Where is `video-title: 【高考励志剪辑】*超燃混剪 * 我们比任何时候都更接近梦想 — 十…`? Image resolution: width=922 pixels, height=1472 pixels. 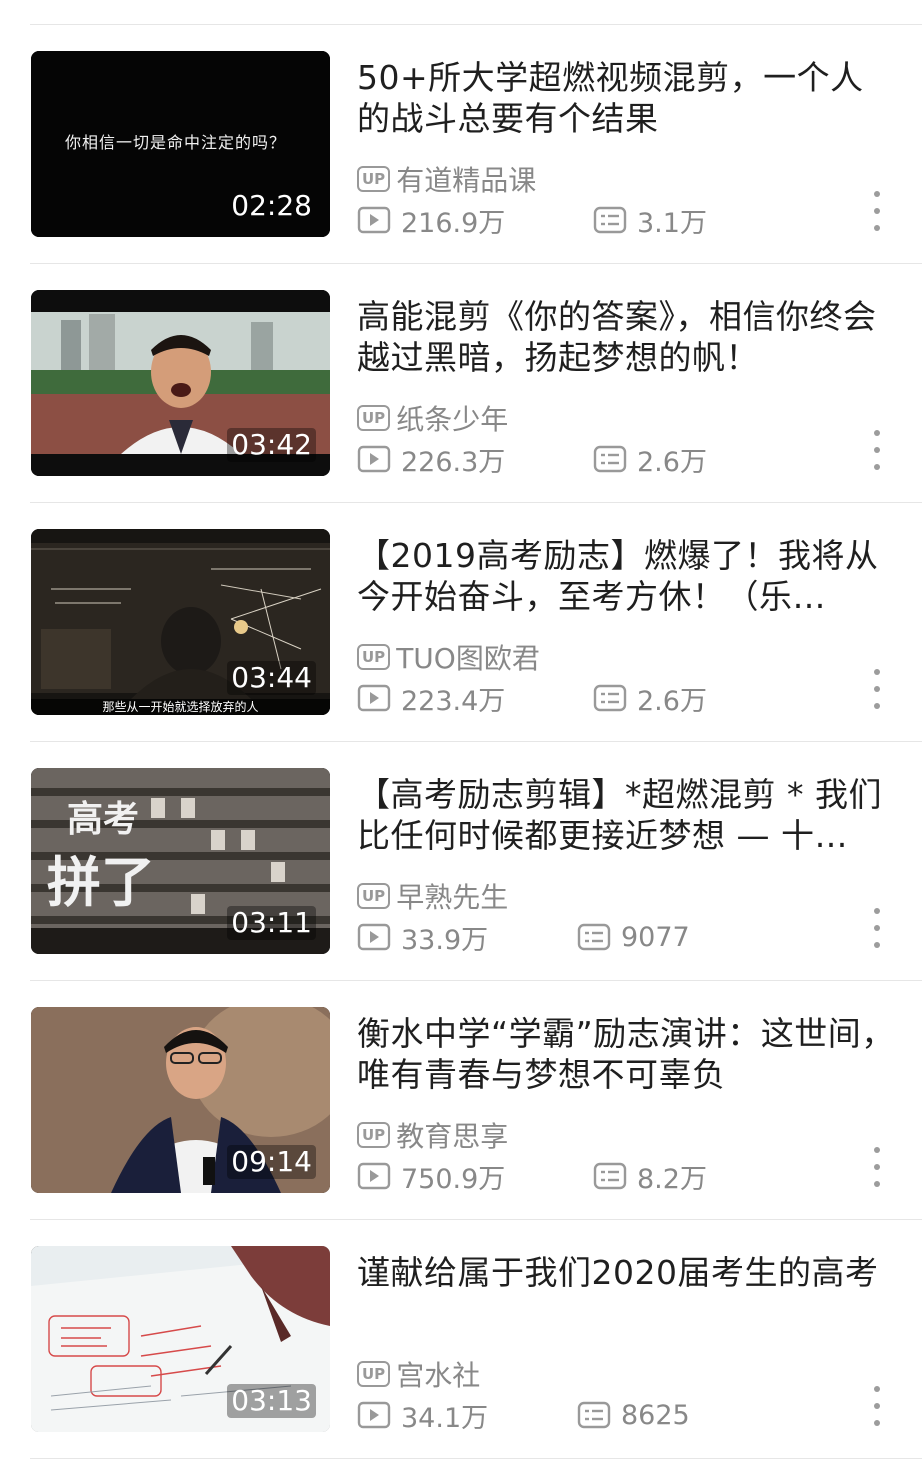
video-title: 【高考励志剪辑】*超燃混剪 * 我们比任何时候都更接近梦想 — 十… is located at coordinates (627, 815).